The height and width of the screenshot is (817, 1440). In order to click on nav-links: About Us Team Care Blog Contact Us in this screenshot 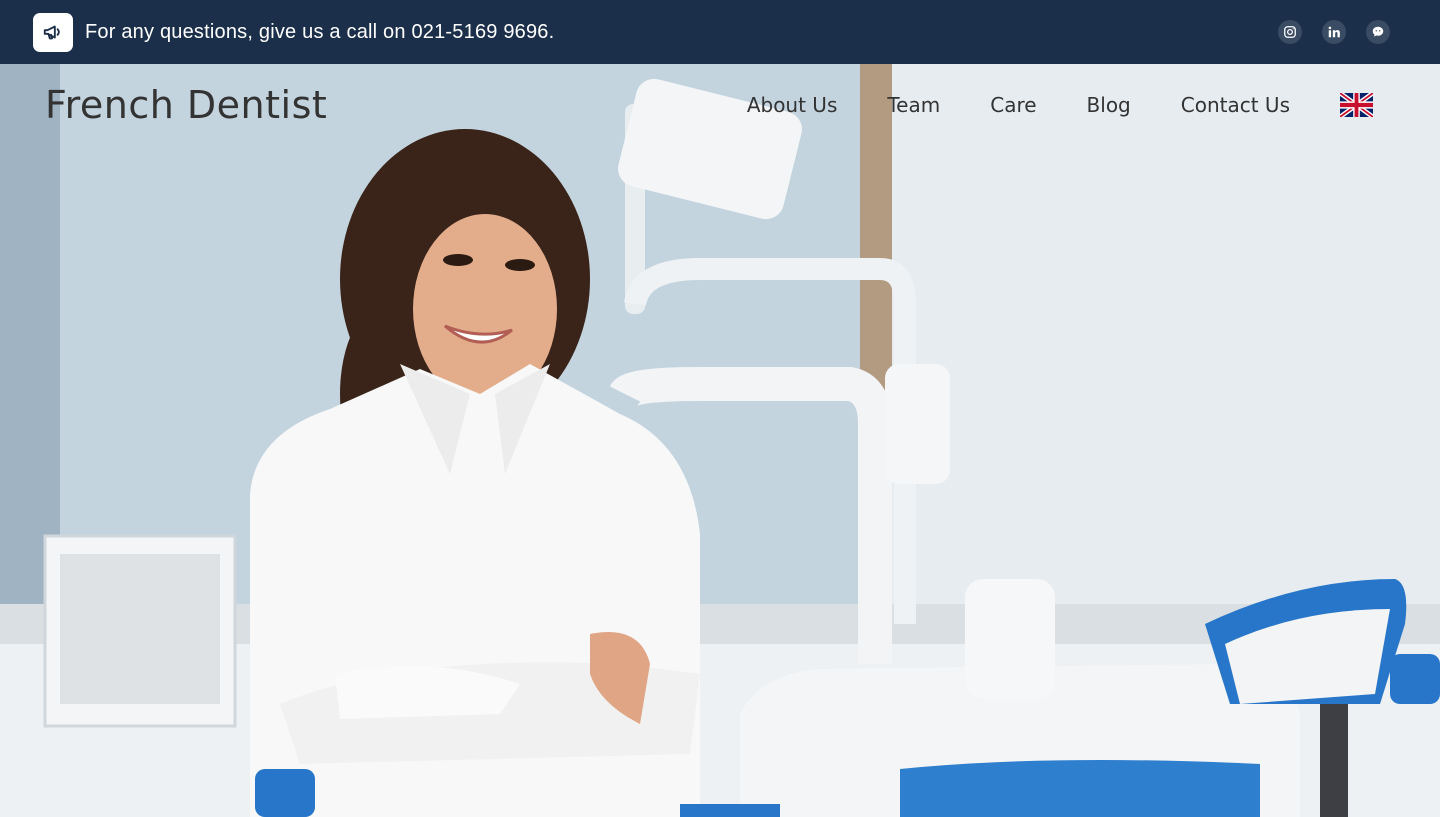, I will do `click(1035, 105)`.